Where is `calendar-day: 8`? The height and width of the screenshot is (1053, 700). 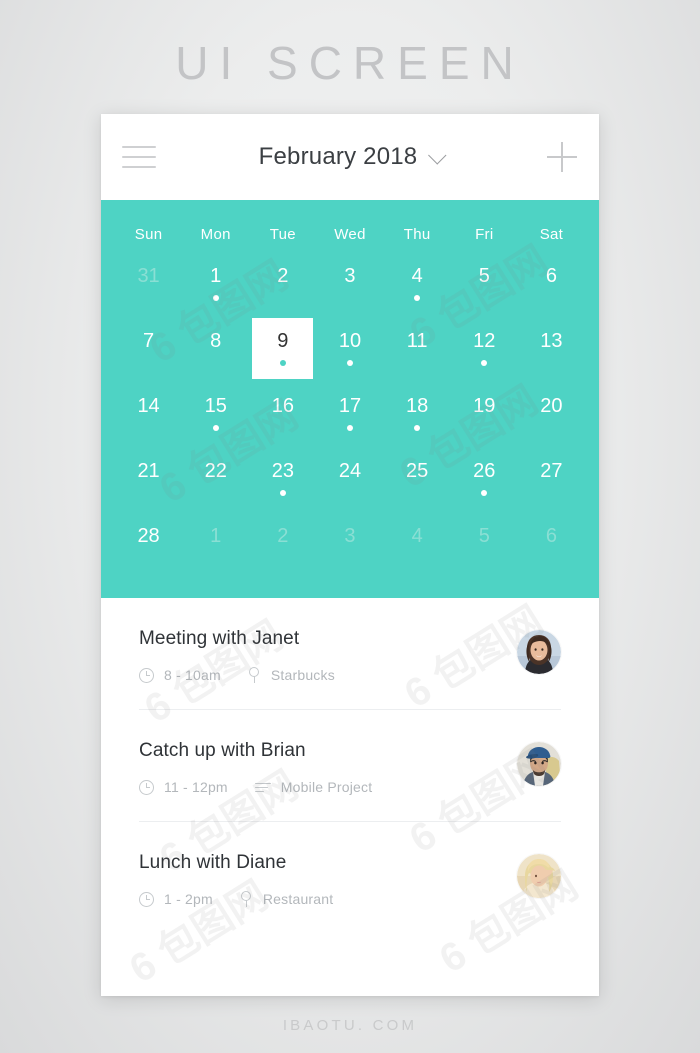
calendar-day: 8 is located at coordinates (215, 348).